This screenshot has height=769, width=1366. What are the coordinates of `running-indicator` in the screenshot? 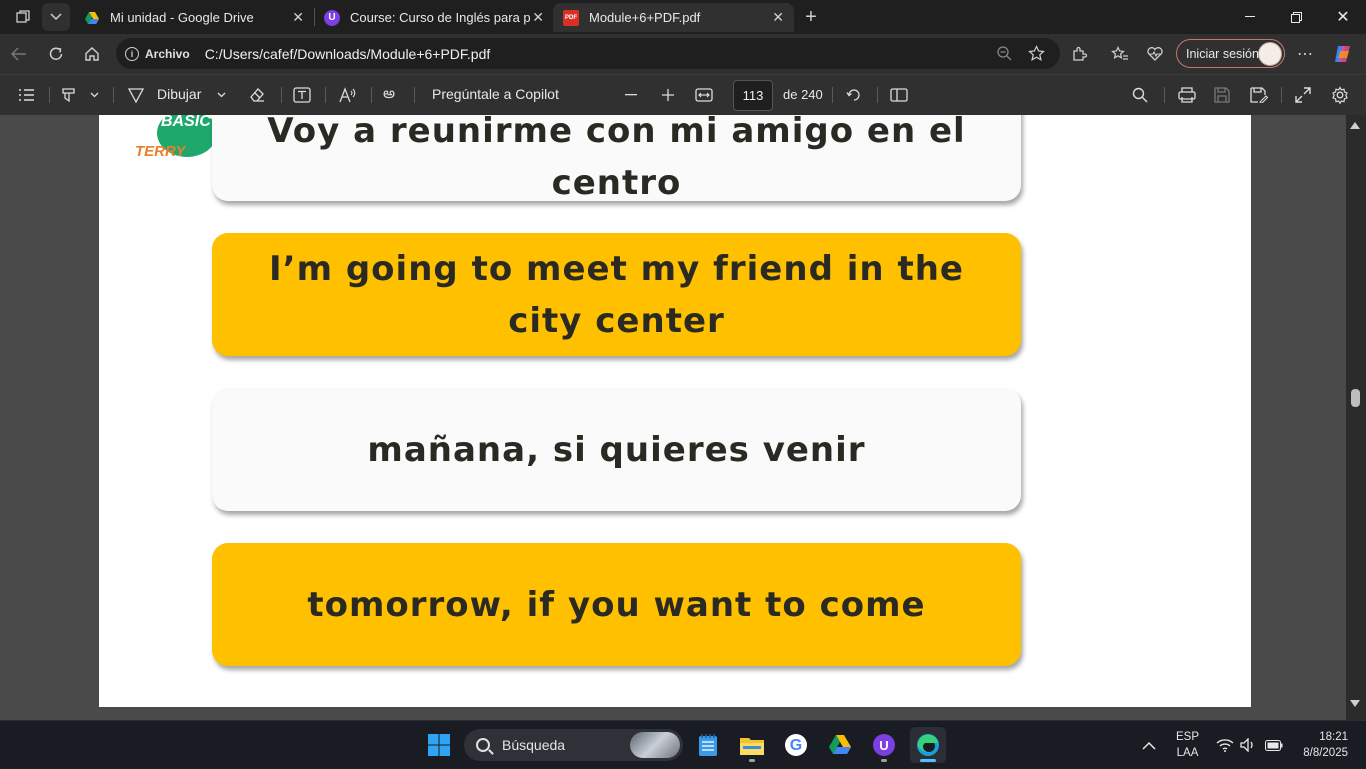 It's located at (884, 760).